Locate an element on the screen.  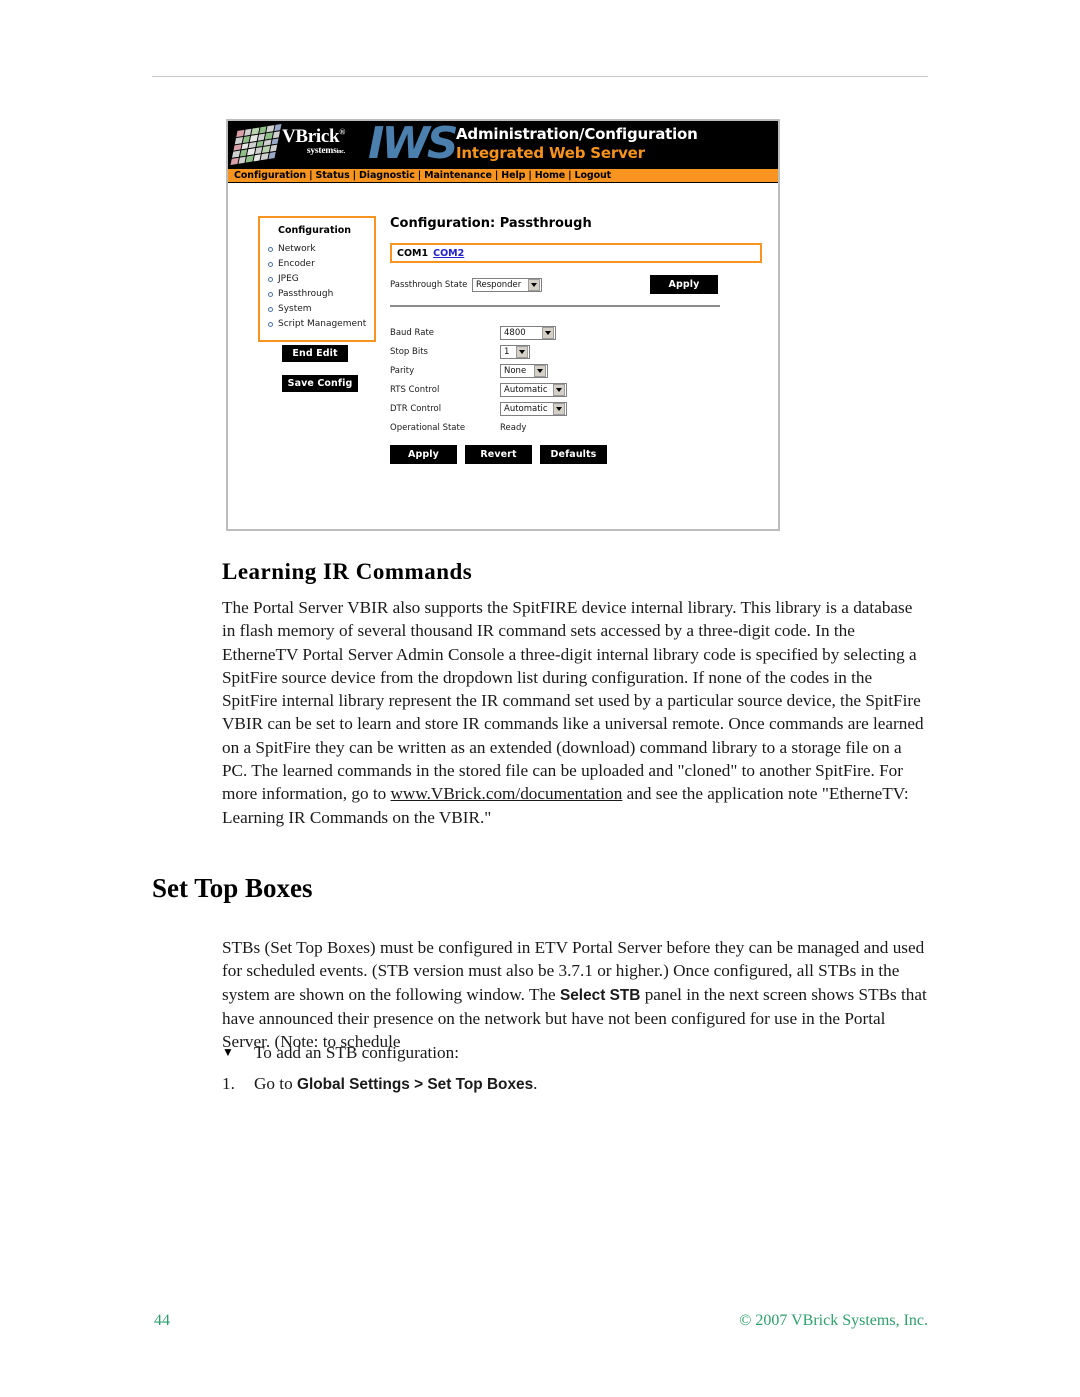
parity-select: None is located at coordinates (524, 370).